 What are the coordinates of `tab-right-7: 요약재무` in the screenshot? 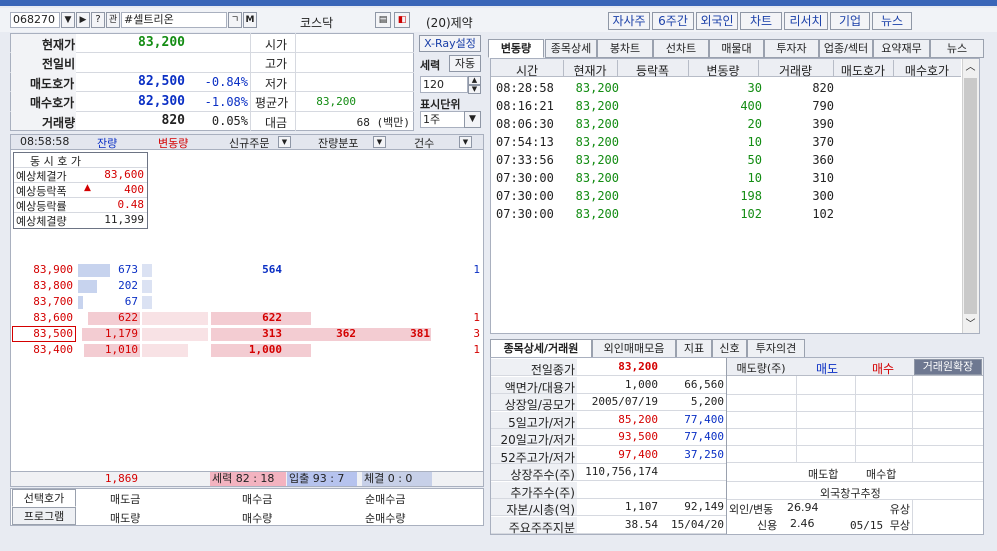 It's located at (901, 48).